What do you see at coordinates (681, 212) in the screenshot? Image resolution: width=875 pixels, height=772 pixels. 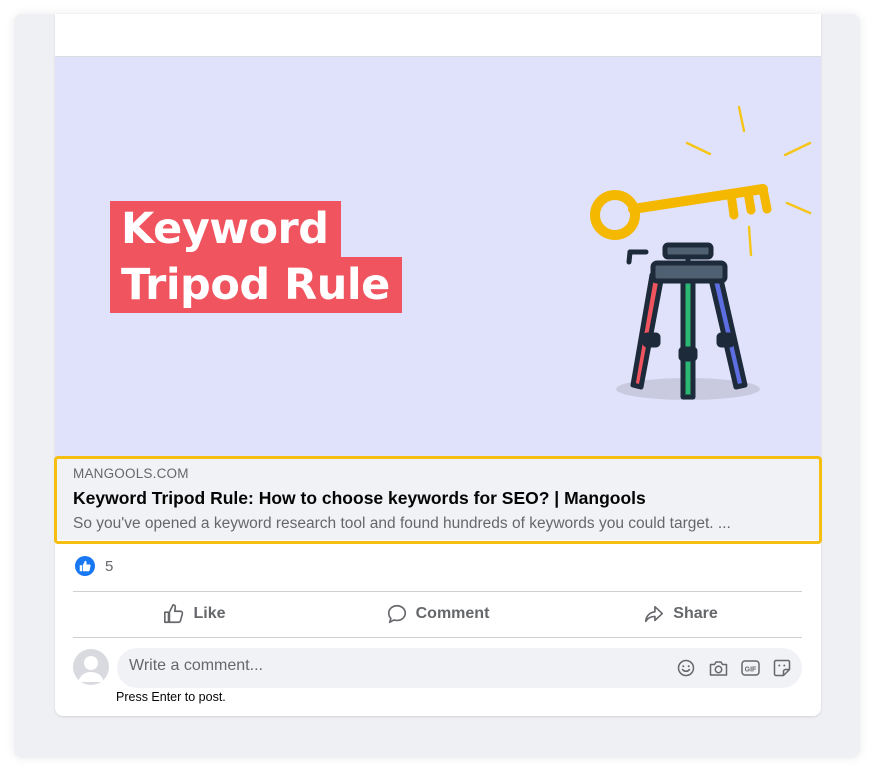 I see `key-icon` at bounding box center [681, 212].